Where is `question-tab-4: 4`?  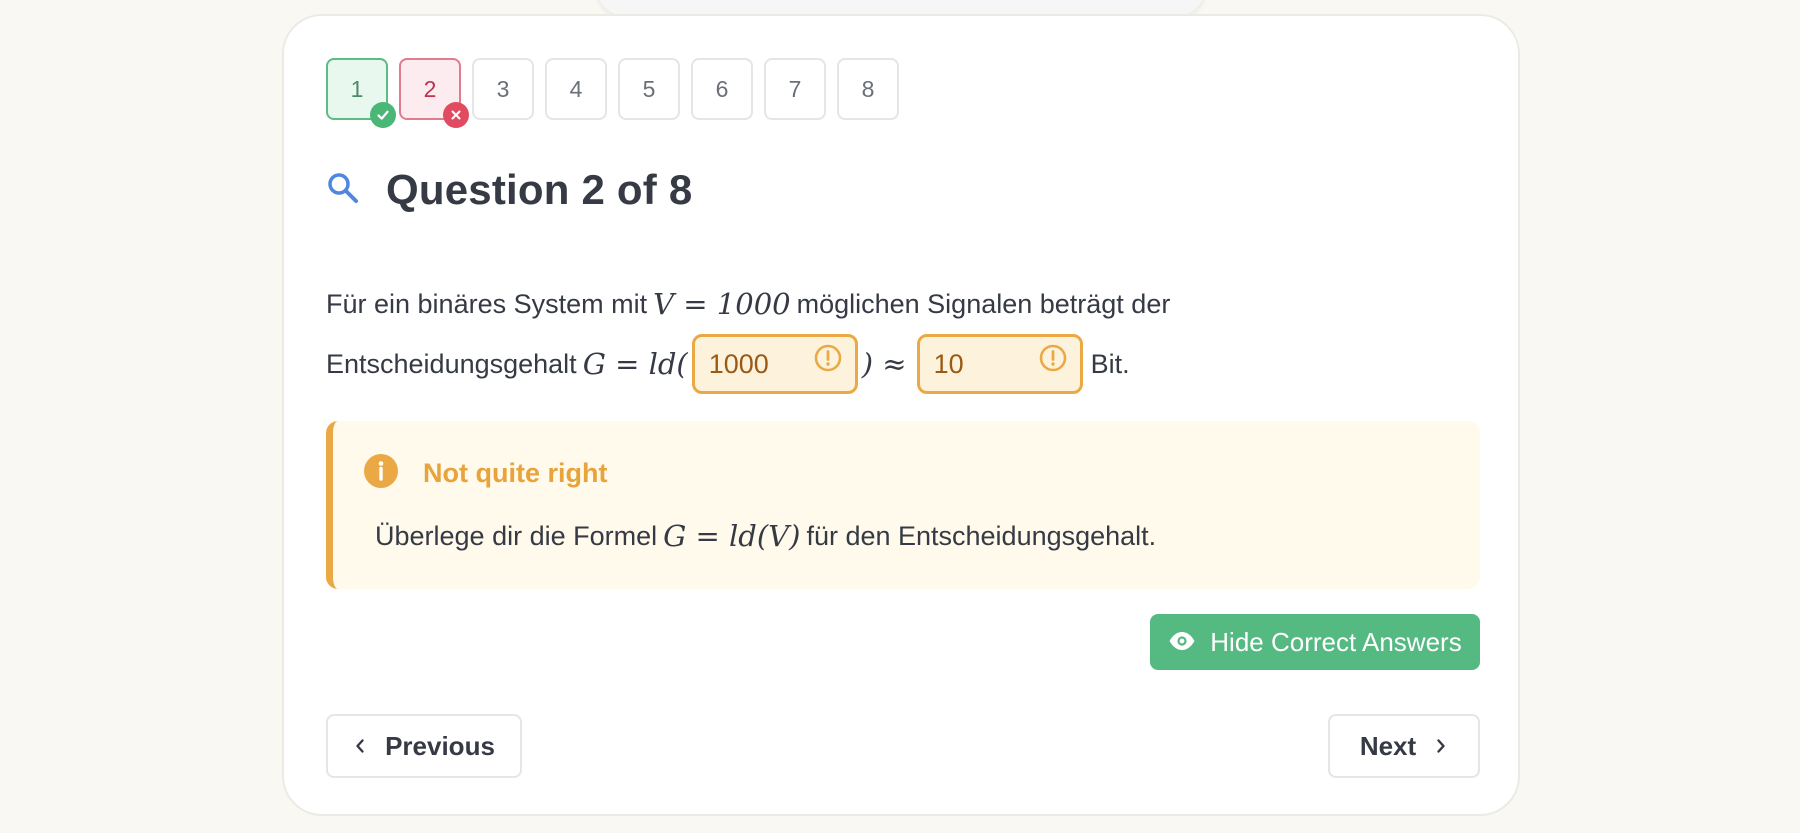 question-tab-4: 4 is located at coordinates (576, 89).